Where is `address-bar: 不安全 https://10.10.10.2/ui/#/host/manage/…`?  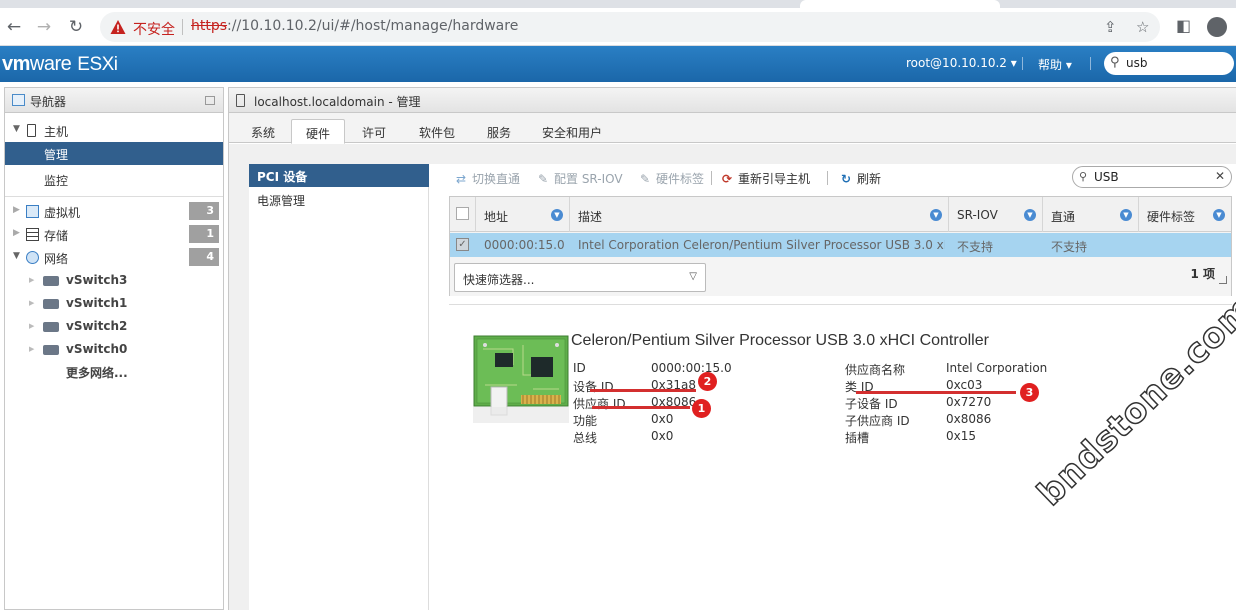
address-bar: 不安全 https://10.10.10.2/ui/#/host/manage/… is located at coordinates (630, 27).